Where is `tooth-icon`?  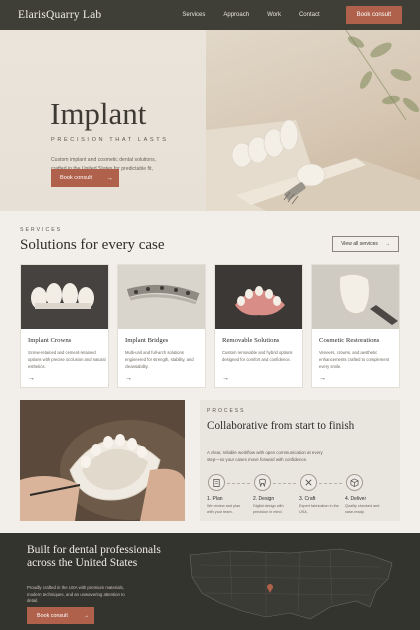 tooth-icon is located at coordinates (262, 482).